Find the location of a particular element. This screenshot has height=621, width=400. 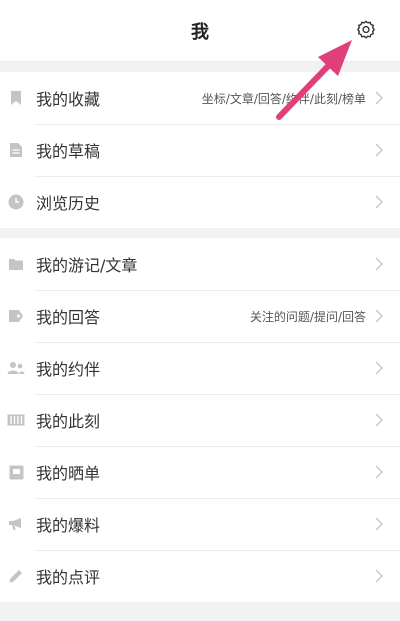

page-title: 我 is located at coordinates (200, 32).